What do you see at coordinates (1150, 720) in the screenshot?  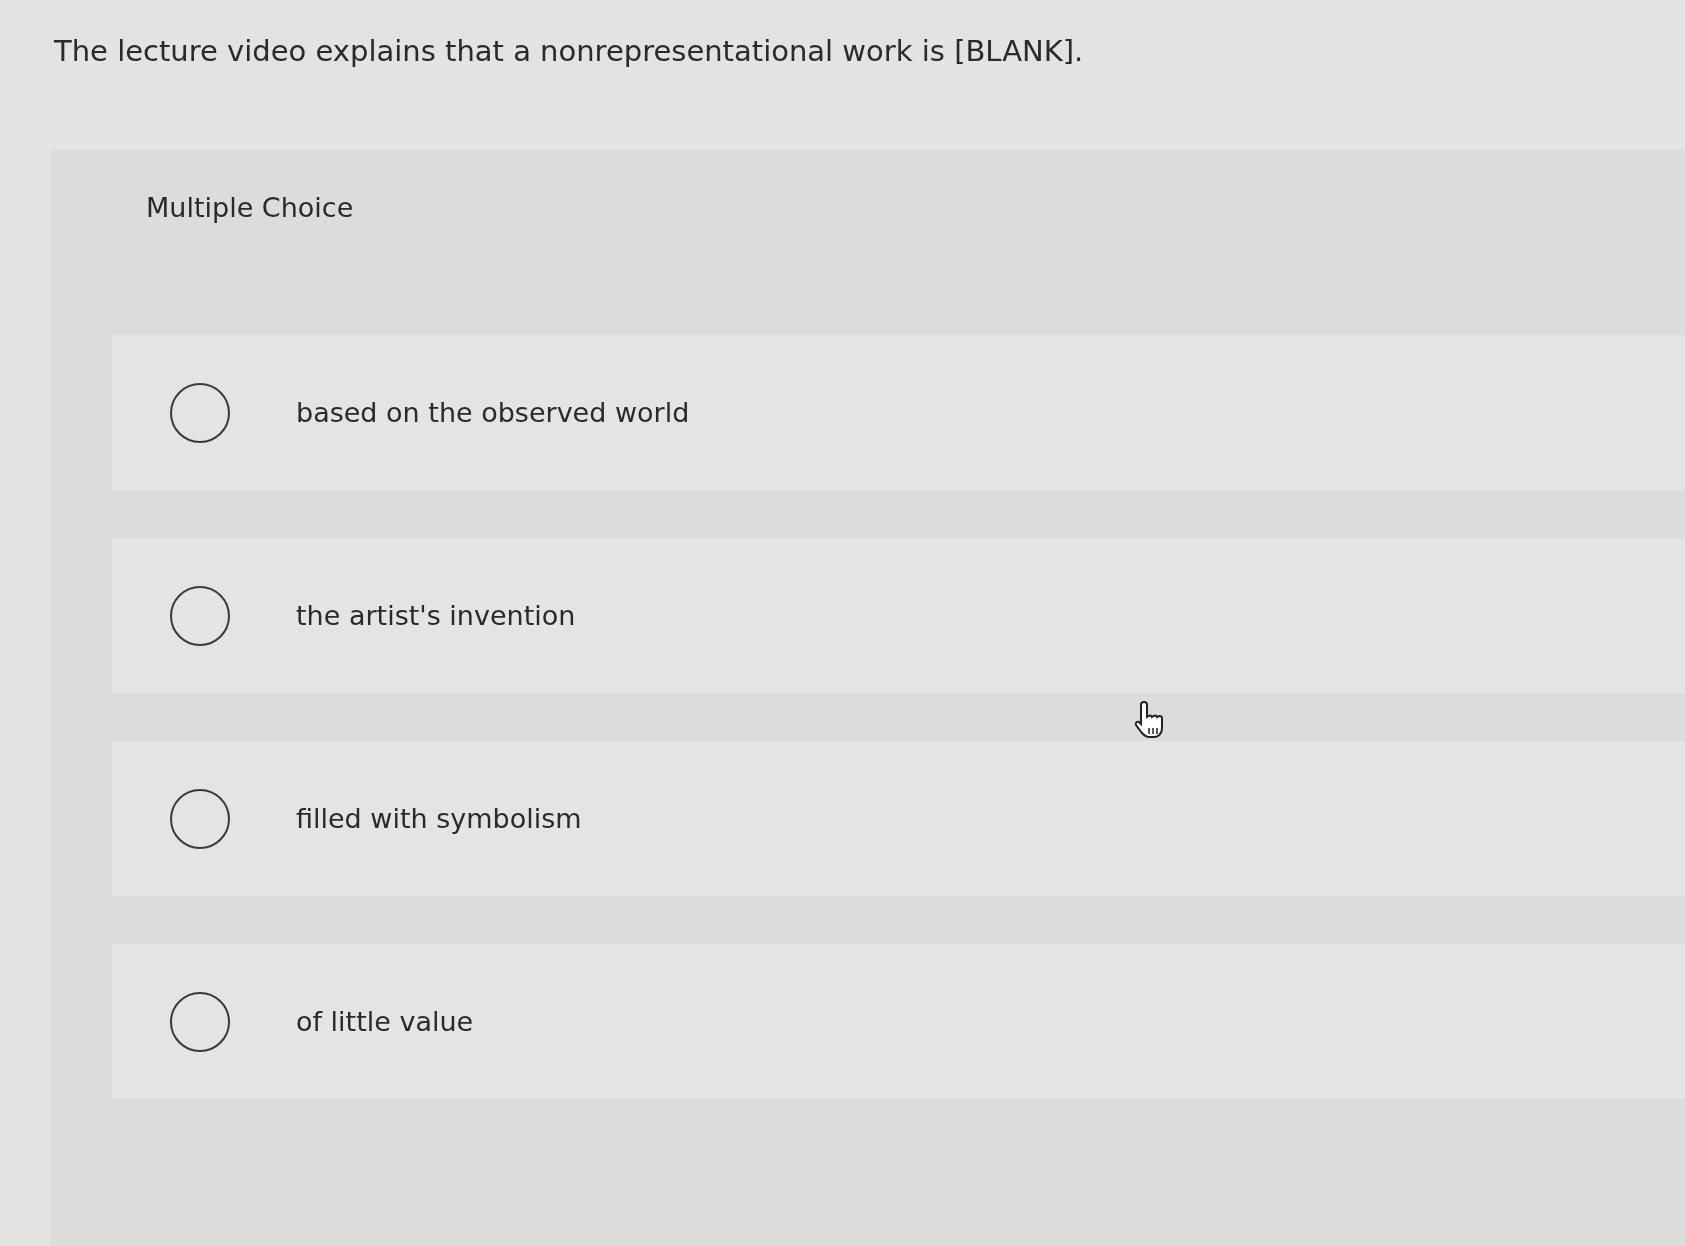 I see `hand-cursor-icon` at bounding box center [1150, 720].